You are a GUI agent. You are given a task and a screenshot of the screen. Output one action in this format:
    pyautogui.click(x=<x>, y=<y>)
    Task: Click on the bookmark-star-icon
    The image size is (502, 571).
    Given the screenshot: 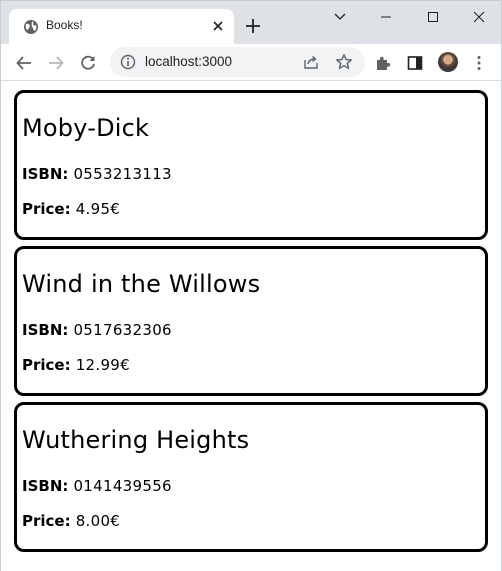 What is the action you would take?
    pyautogui.click(x=344, y=62)
    